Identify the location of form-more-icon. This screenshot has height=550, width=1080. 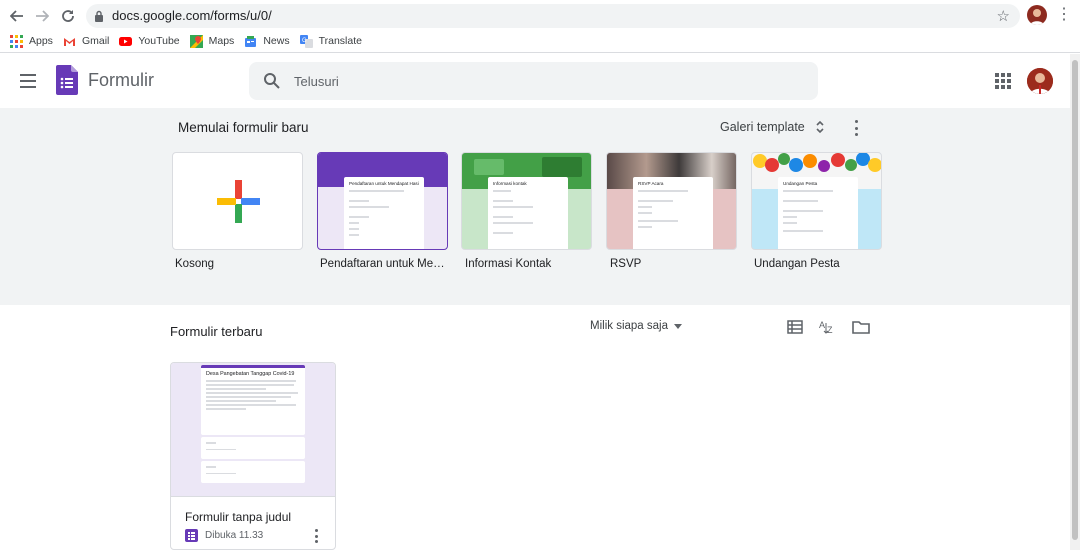
(317, 536).